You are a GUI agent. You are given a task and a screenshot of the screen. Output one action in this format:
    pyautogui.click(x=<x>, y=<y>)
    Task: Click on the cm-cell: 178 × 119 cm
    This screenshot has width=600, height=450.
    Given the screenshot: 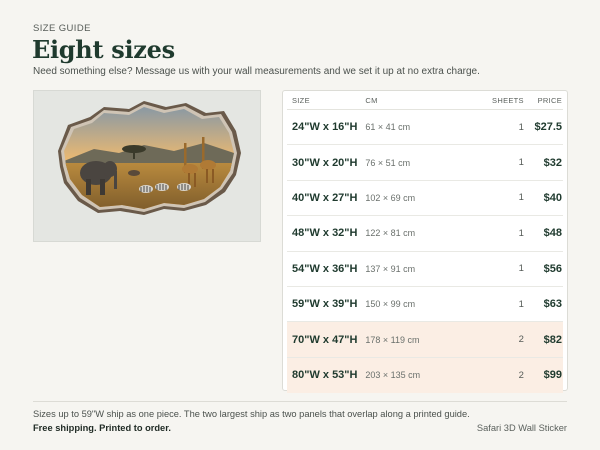 What is the action you would take?
    pyautogui.click(x=392, y=339)
    